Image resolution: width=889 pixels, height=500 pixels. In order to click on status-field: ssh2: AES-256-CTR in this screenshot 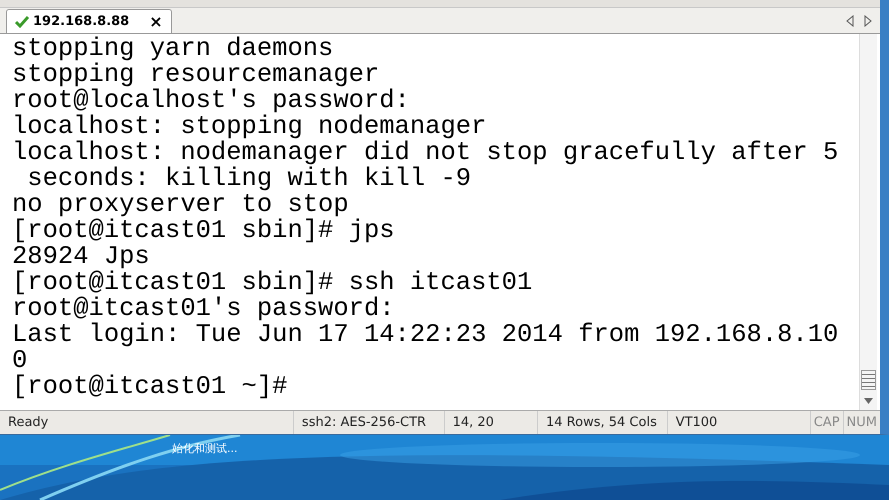, I will do `click(368, 422)`.